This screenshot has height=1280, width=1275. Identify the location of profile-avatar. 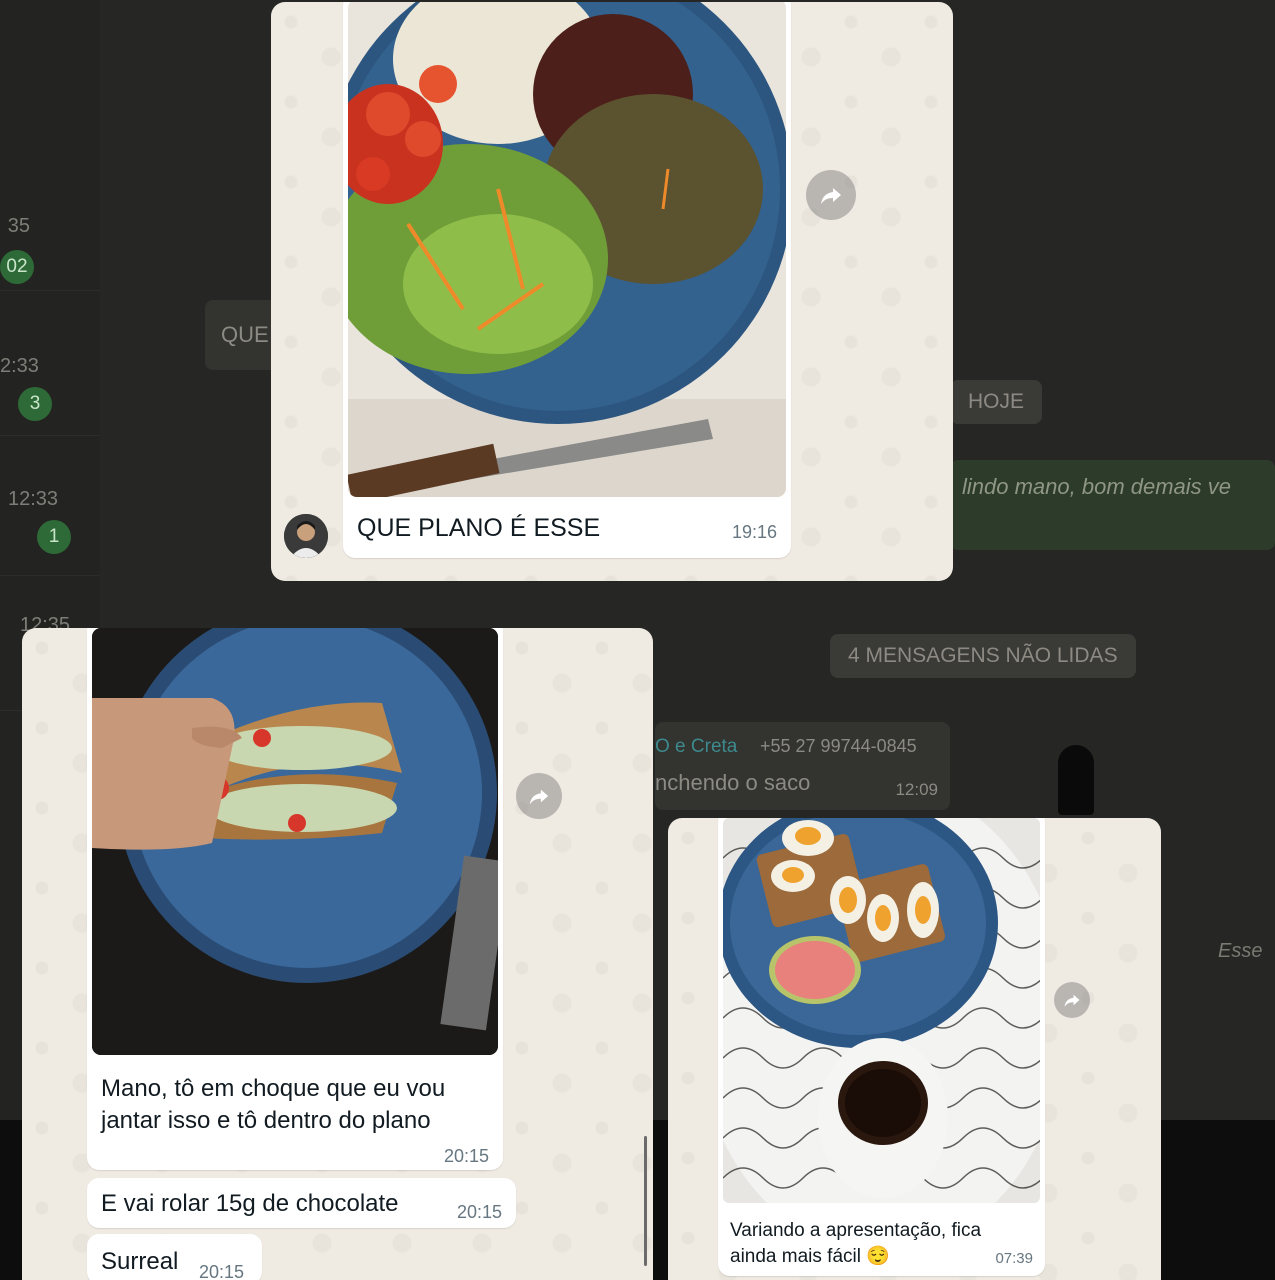
(306, 536).